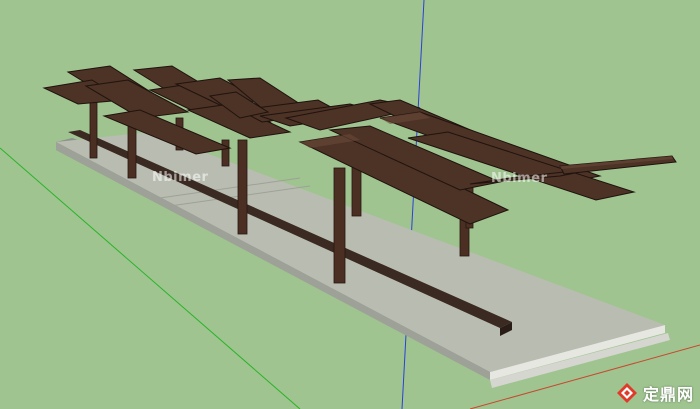 Image resolution: width=700 pixels, height=409 pixels. What do you see at coordinates (519, 178) in the screenshot?
I see `watermark-right: Nbimer` at bounding box center [519, 178].